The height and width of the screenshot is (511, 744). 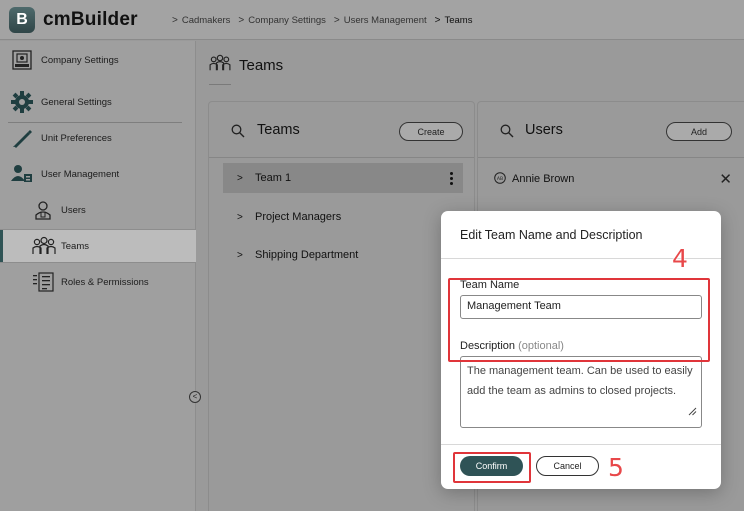 I want to click on dialog-divider, so click(x=581, y=444).